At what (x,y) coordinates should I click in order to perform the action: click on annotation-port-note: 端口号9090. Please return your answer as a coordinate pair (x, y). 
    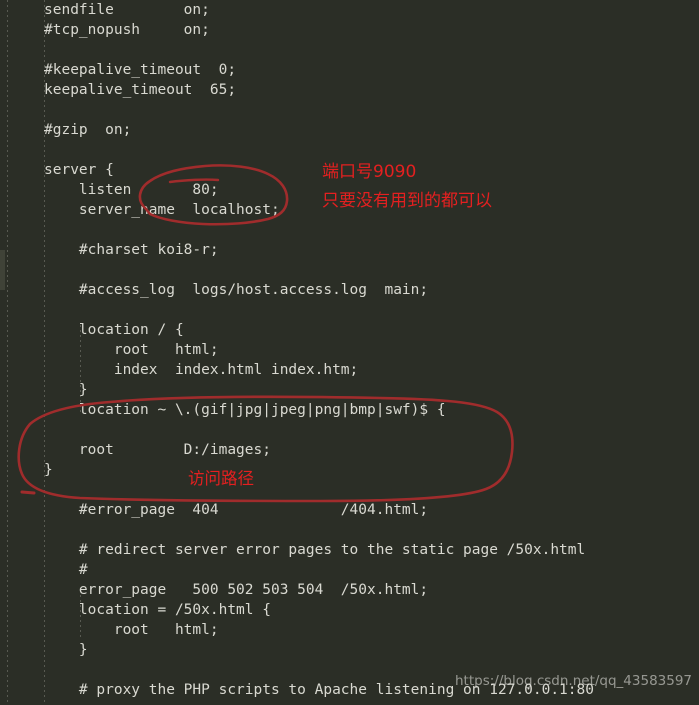
    Looking at the image, I should click on (369, 172).